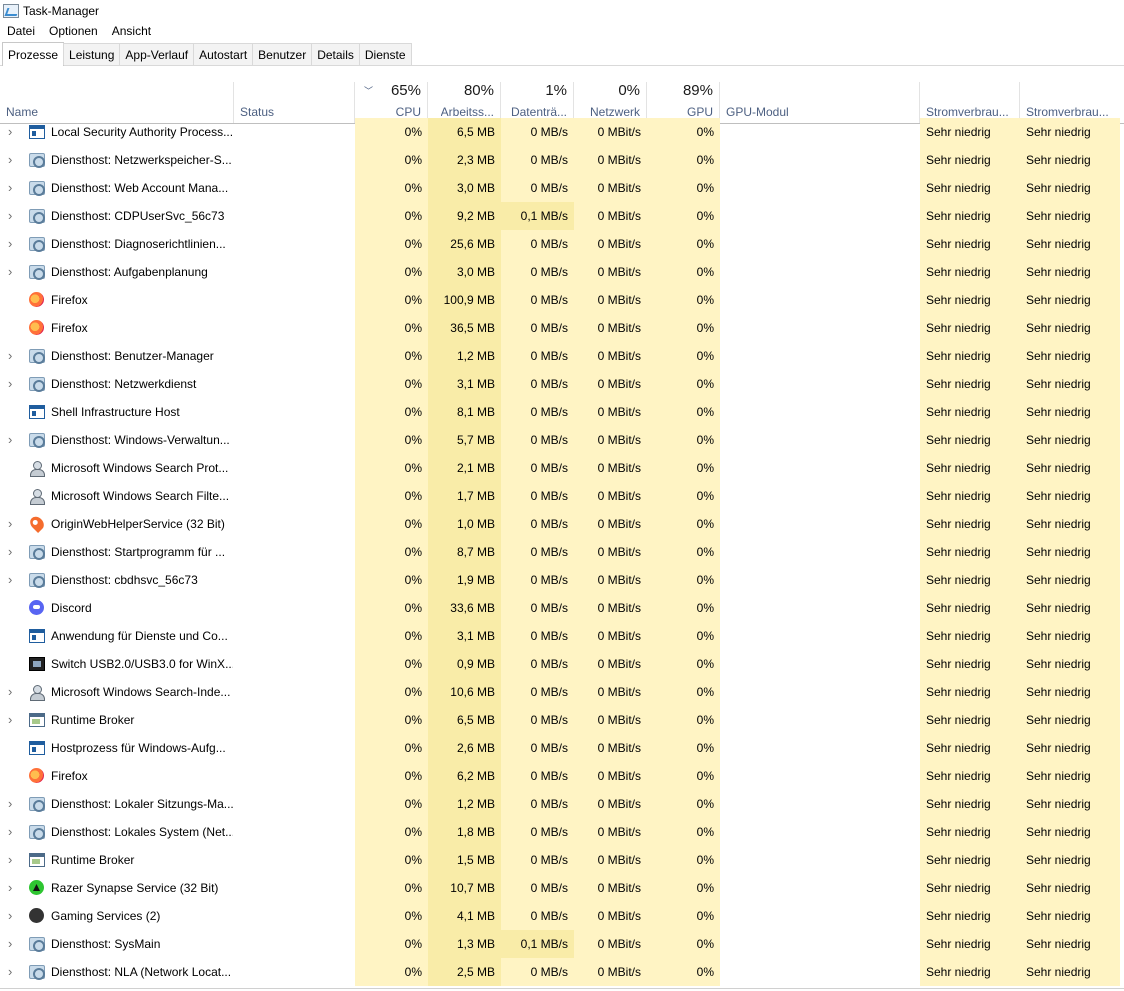 Image resolution: width=1124 pixels, height=991 pixels. What do you see at coordinates (36, 887) in the screenshot?
I see `razer-icon` at bounding box center [36, 887].